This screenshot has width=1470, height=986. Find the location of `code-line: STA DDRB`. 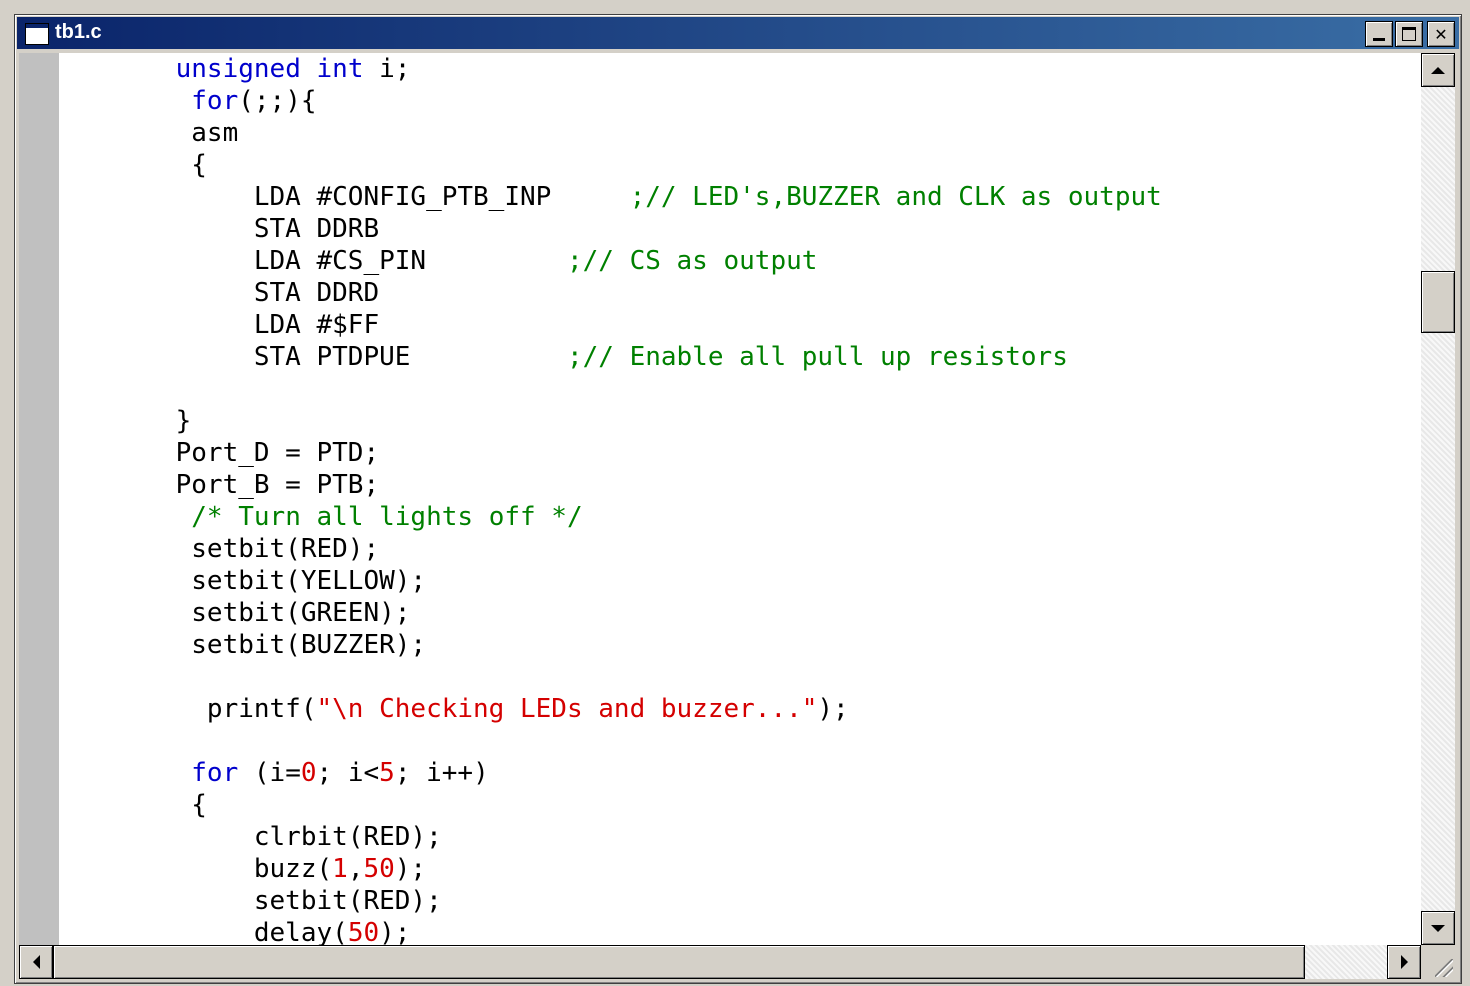

code-line: STA DDRB is located at coordinates (637, 229).